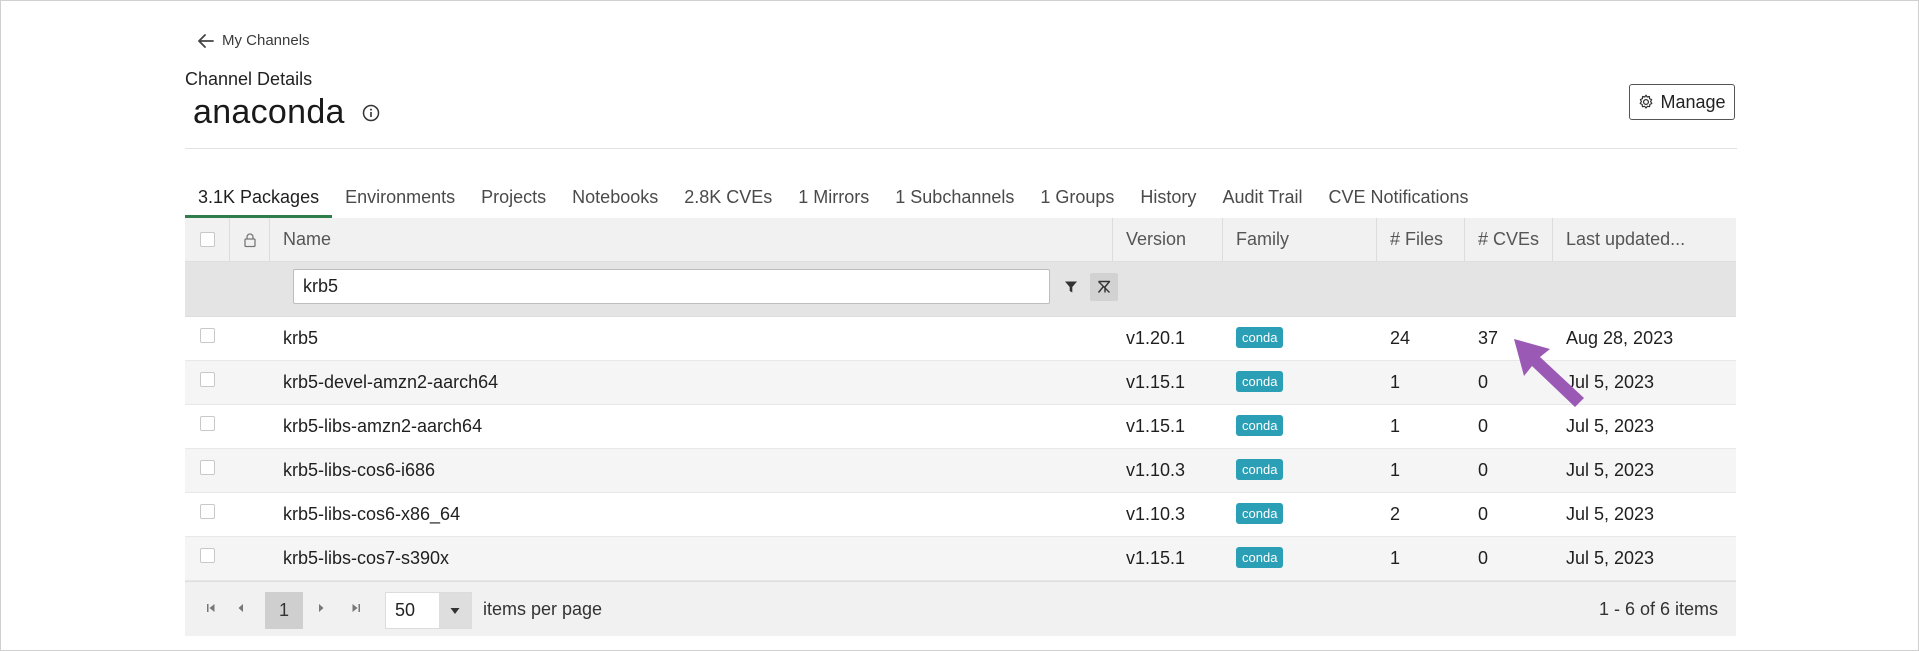 This screenshot has width=1919, height=651. What do you see at coordinates (833, 200) in the screenshot?
I see `tab-mirrors: 1 Mirrors` at bounding box center [833, 200].